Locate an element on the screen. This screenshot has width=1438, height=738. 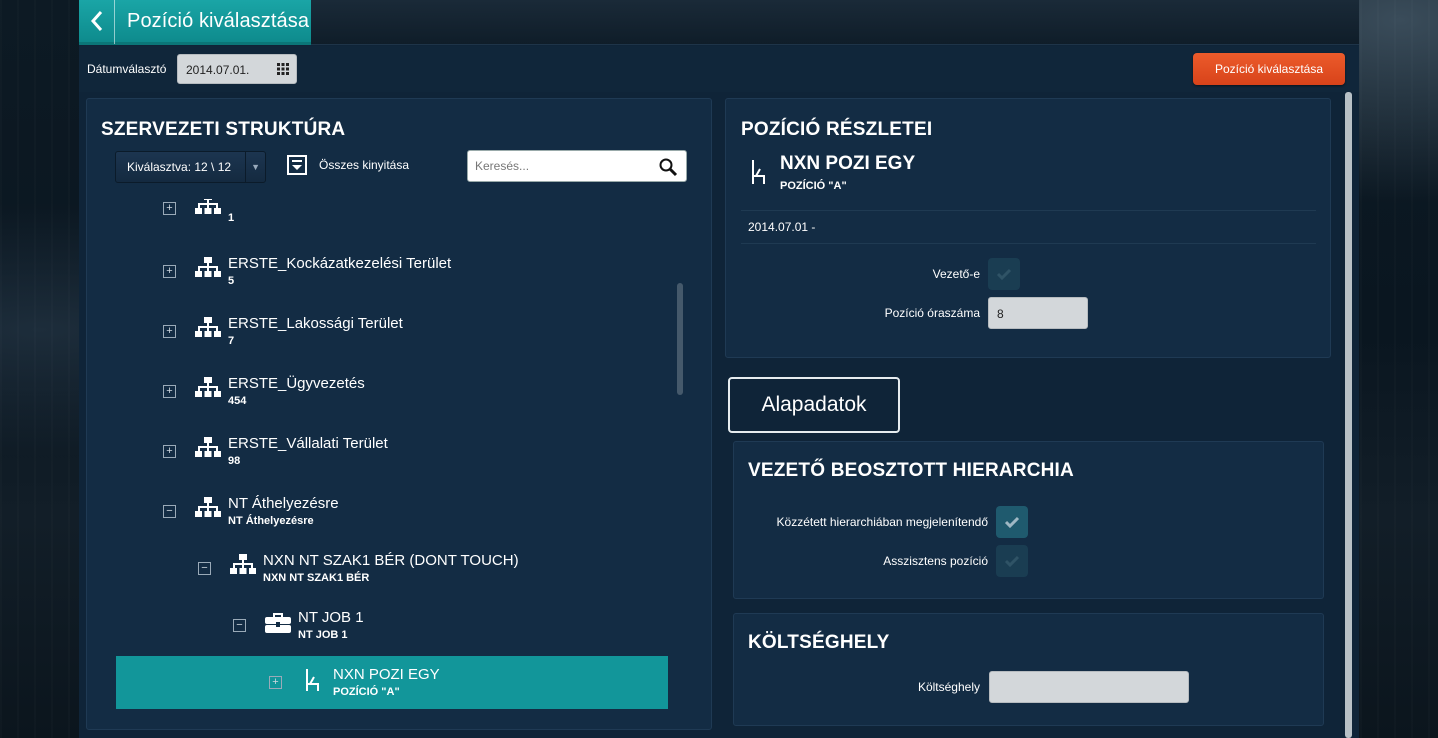
tree-node-name: ERSTE_Lakossági Terület is located at coordinates (315, 323).